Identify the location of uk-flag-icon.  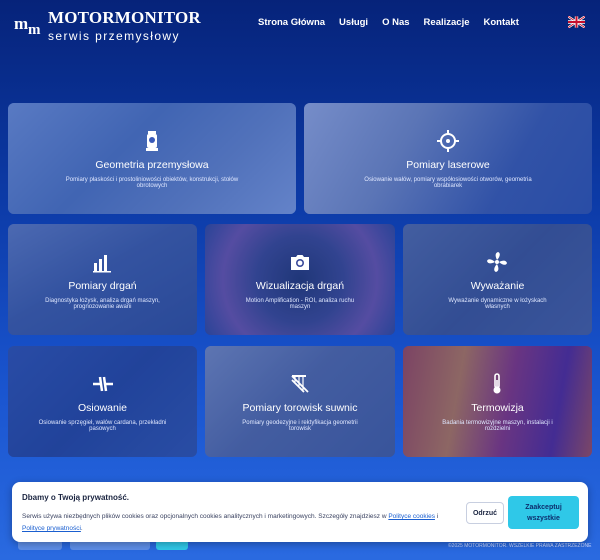
(576, 22).